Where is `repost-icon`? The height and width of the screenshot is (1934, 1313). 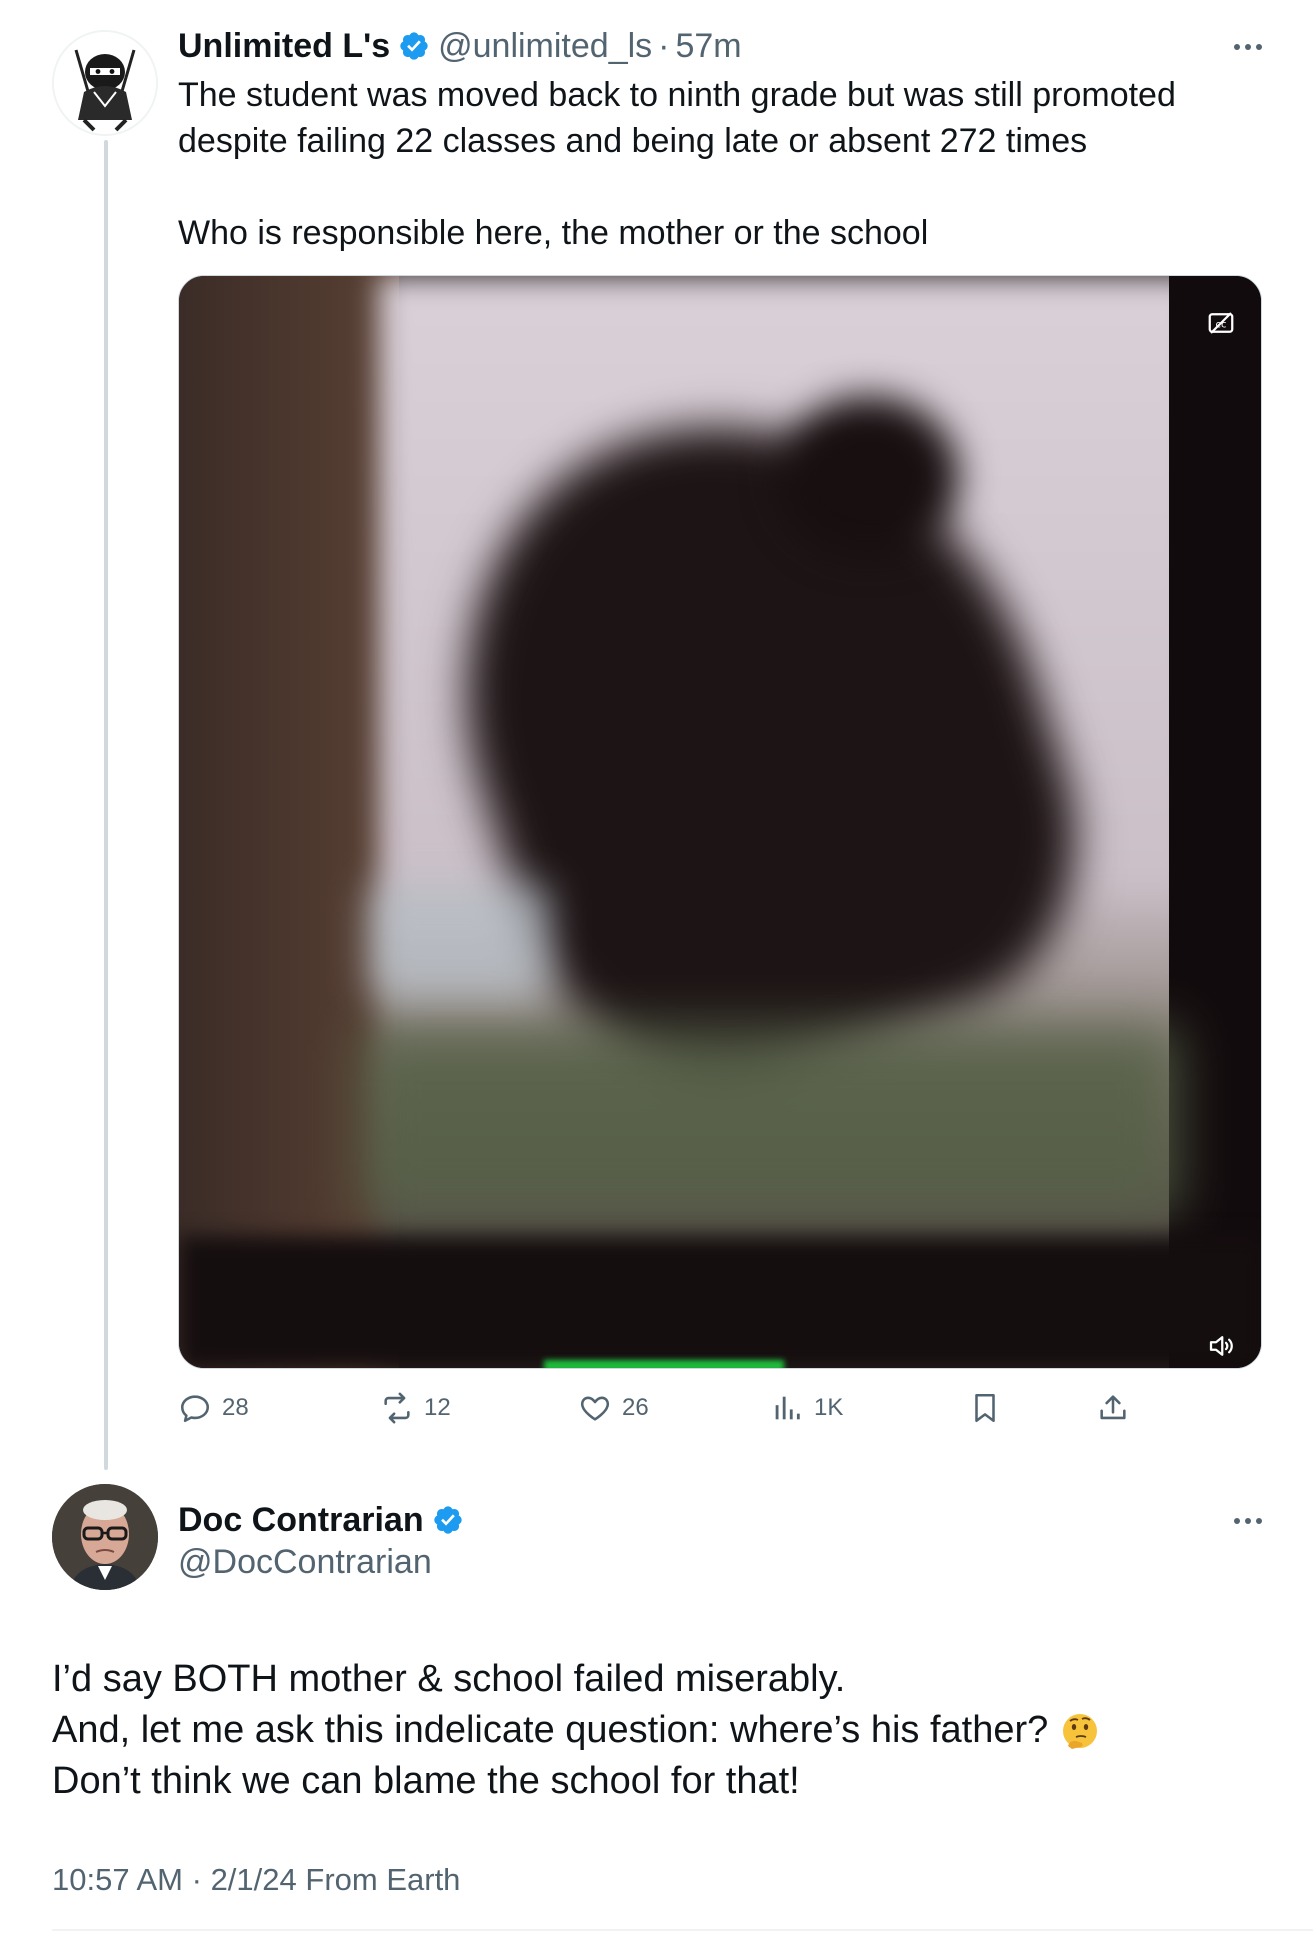
repost-icon is located at coordinates (397, 1408).